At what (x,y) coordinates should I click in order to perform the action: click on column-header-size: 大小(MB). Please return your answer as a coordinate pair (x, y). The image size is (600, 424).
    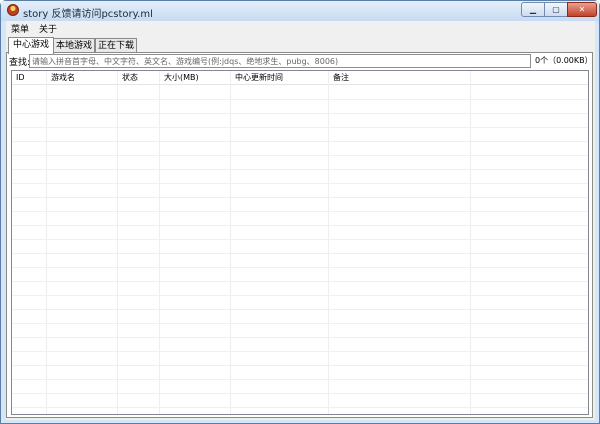
    Looking at the image, I should click on (179, 78).